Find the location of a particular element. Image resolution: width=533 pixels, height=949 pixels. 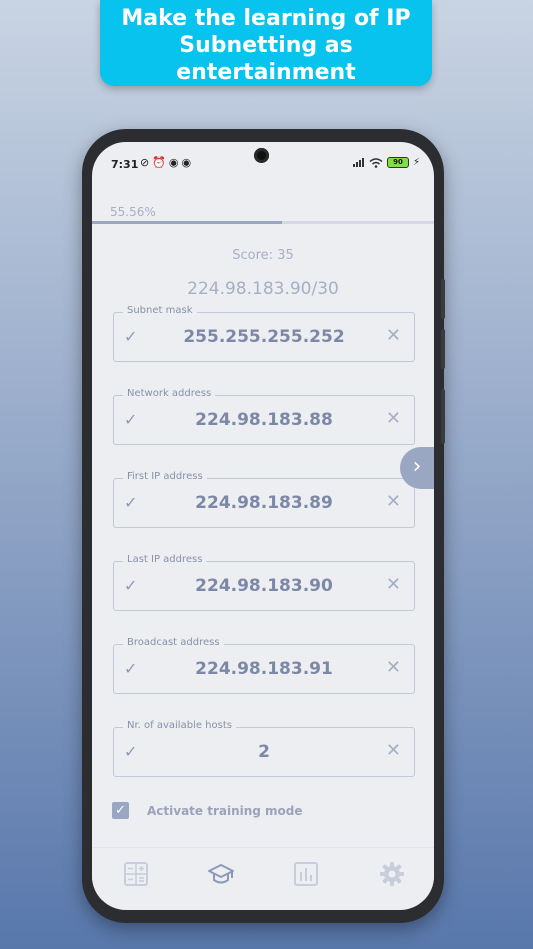

banner-line-2: Subnetting as is located at coordinates (266, 45).